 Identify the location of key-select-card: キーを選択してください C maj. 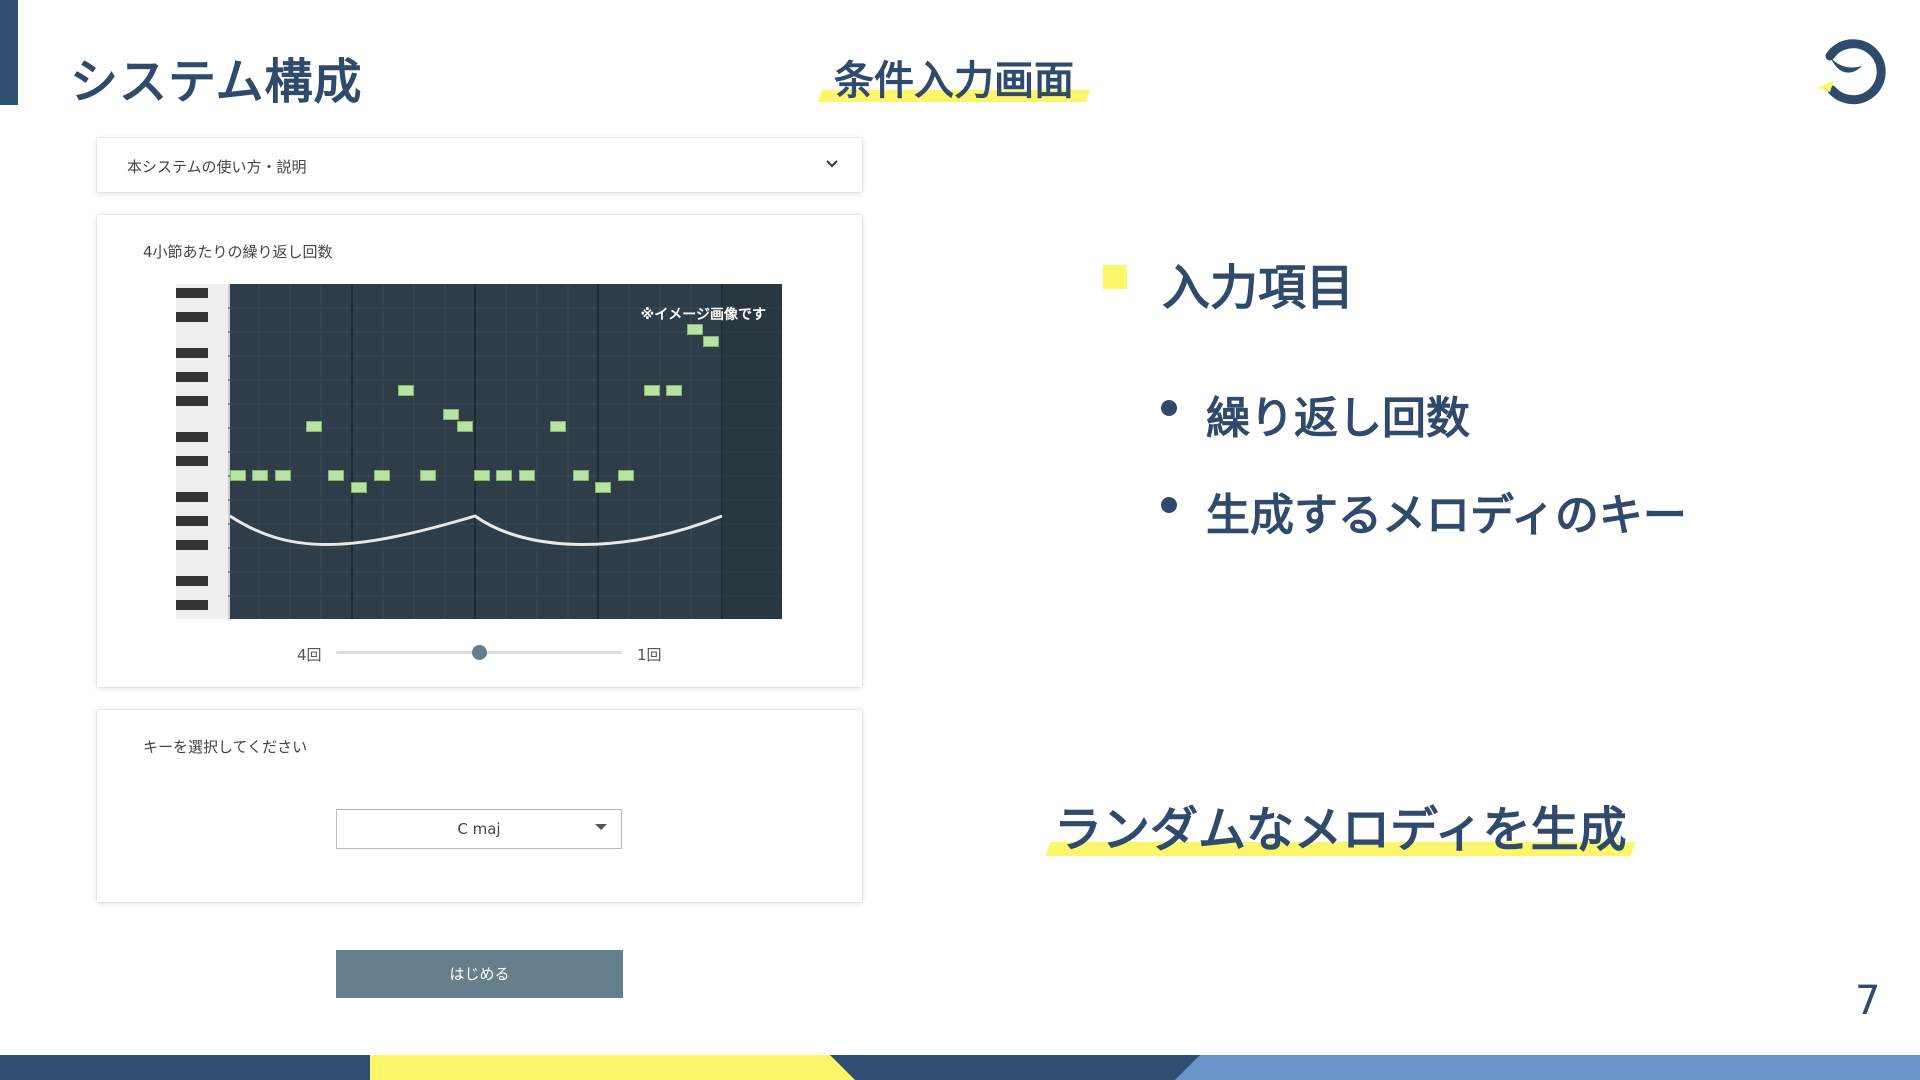
(479, 806).